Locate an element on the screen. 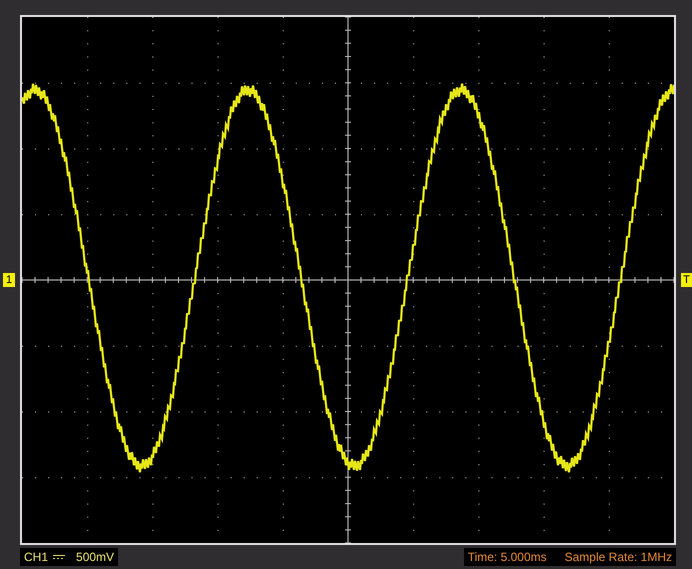 The image size is (692, 569). timebase-label: Time: 5.000ms is located at coordinates (507, 557).